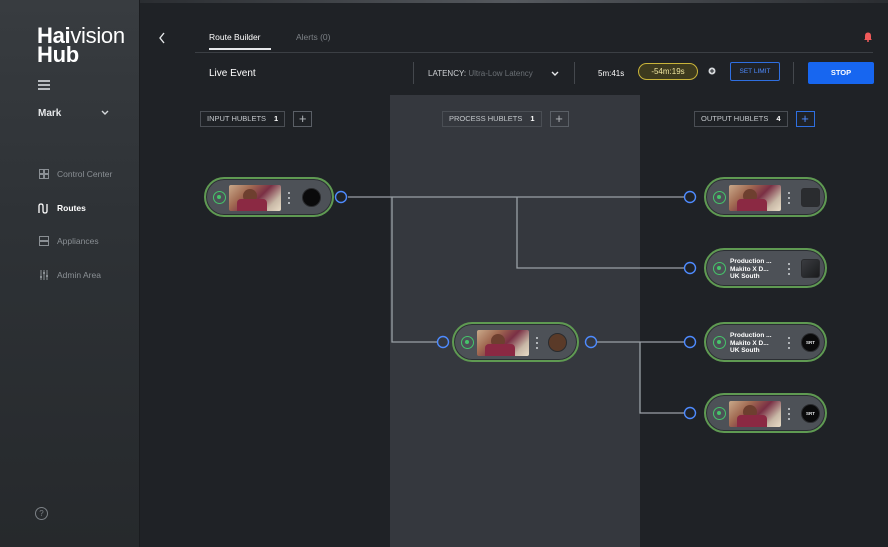 The width and height of the screenshot is (888, 547). I want to click on set-limit-button: SET LIMIT, so click(755, 71).